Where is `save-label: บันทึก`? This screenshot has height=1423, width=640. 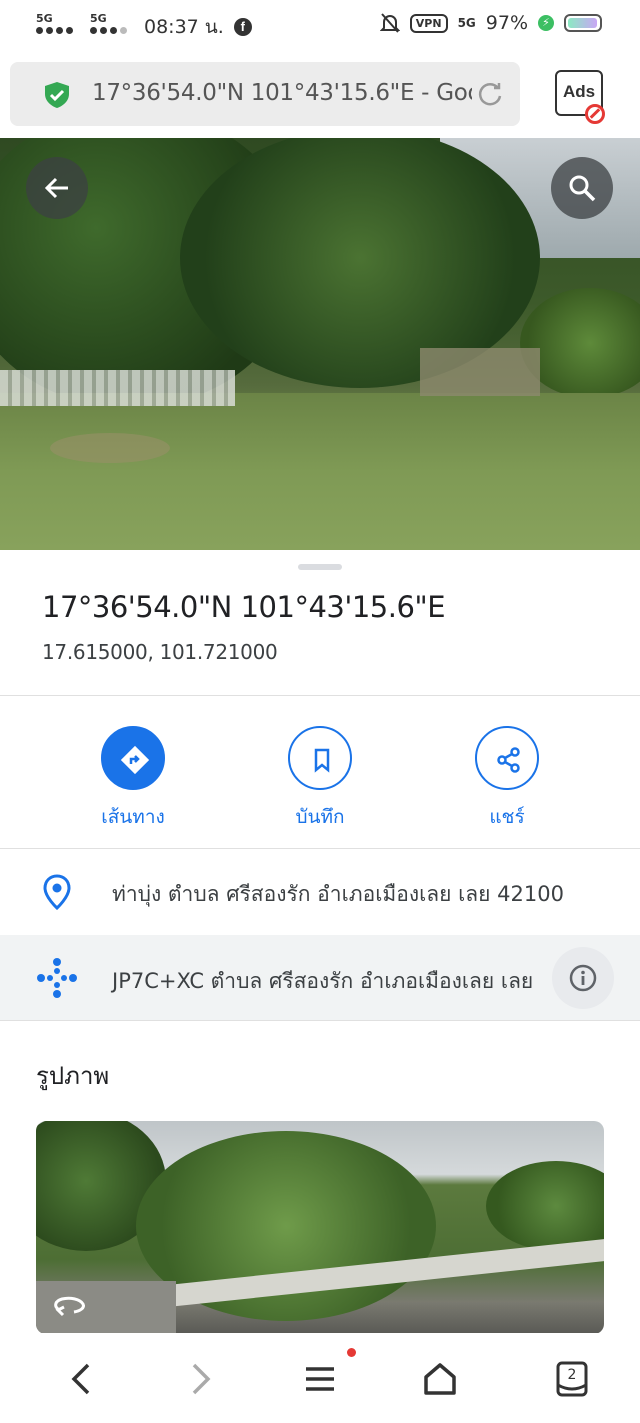
save-label: บันทึก is located at coordinates (320, 817).